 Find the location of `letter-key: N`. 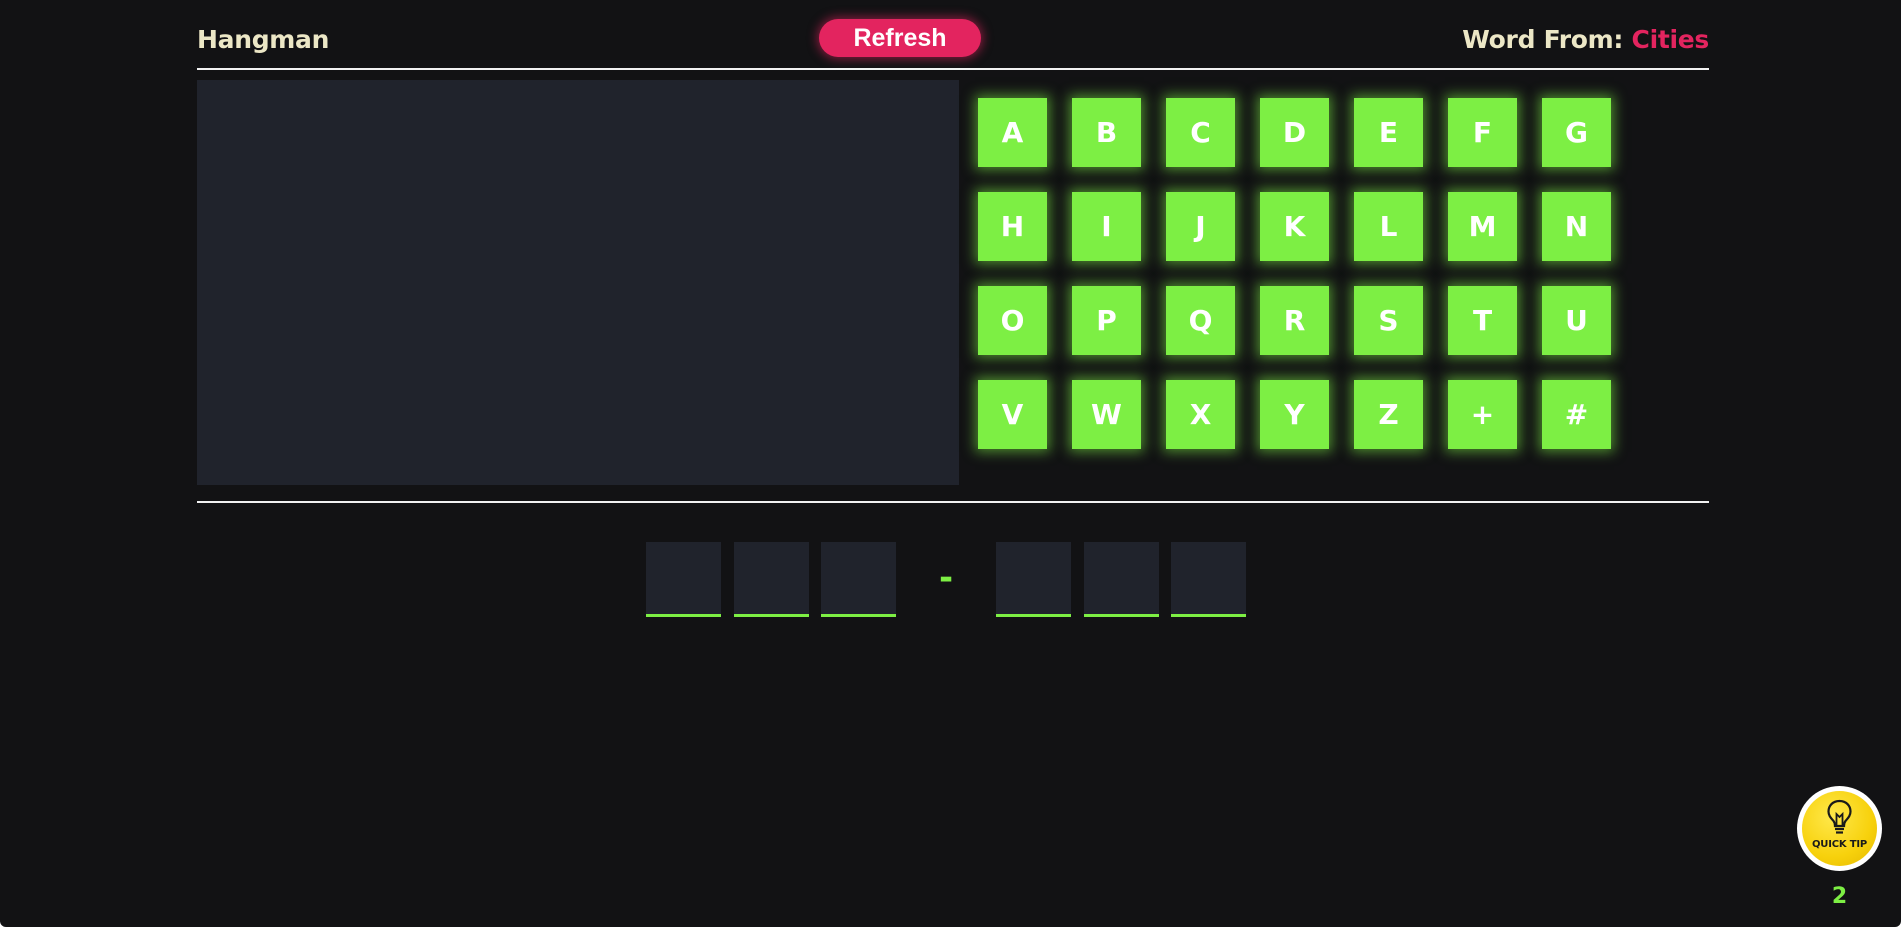

letter-key: N is located at coordinates (1576, 226).